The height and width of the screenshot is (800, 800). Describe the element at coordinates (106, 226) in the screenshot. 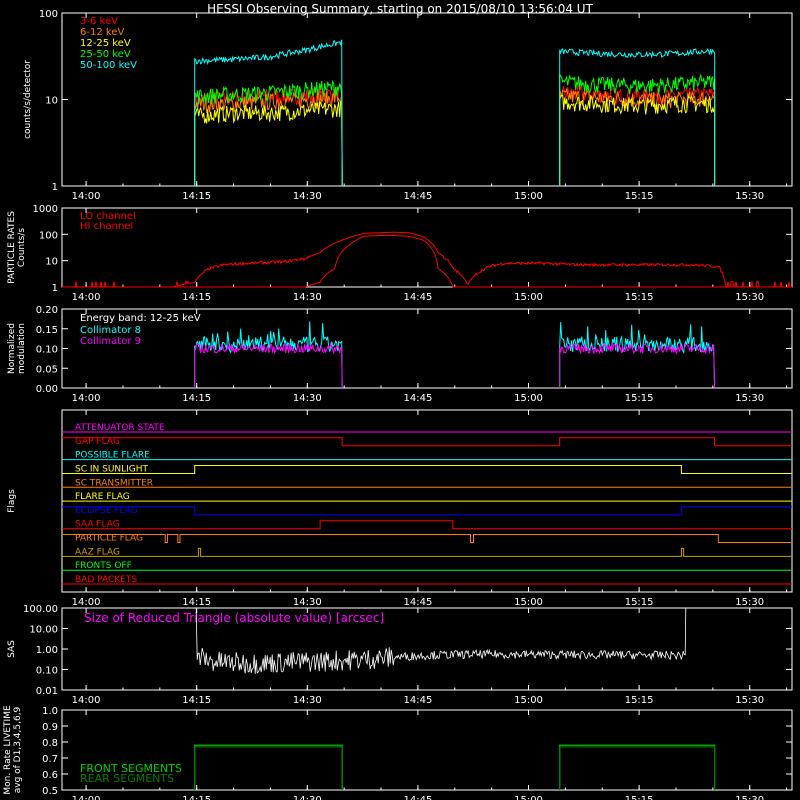

I see `legend-entry: HI channel` at that location.